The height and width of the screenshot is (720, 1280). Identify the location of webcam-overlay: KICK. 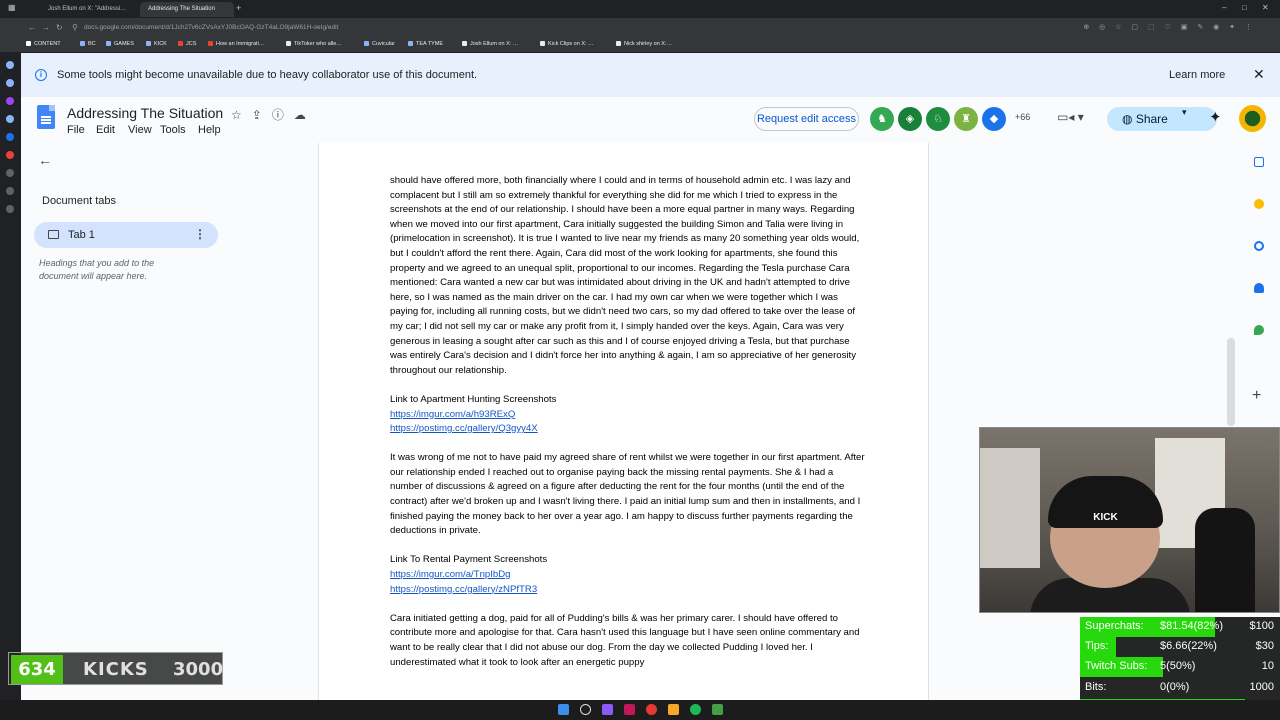
(1129, 520).